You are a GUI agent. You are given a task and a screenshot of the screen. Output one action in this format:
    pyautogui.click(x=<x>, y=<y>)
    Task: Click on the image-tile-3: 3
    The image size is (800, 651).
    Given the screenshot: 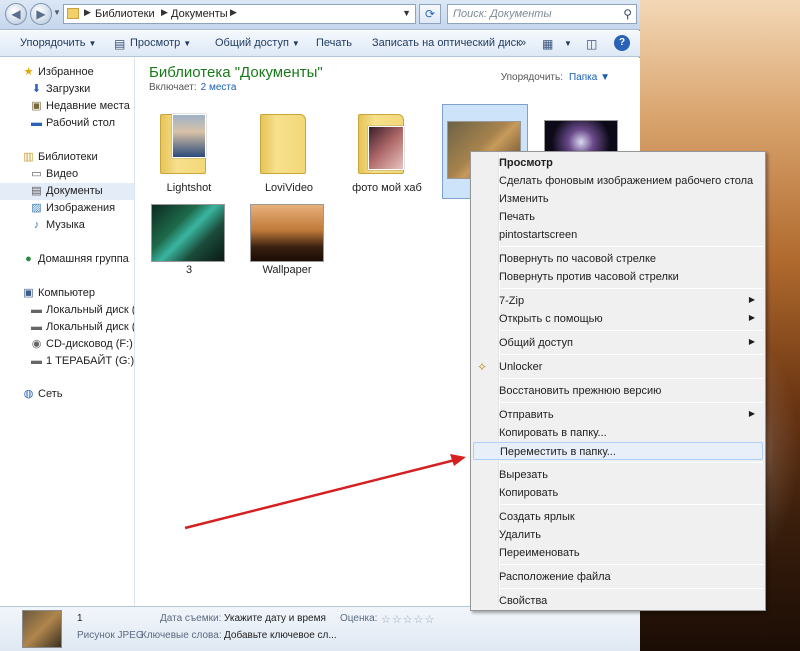 What is the action you would take?
    pyautogui.click(x=189, y=247)
    